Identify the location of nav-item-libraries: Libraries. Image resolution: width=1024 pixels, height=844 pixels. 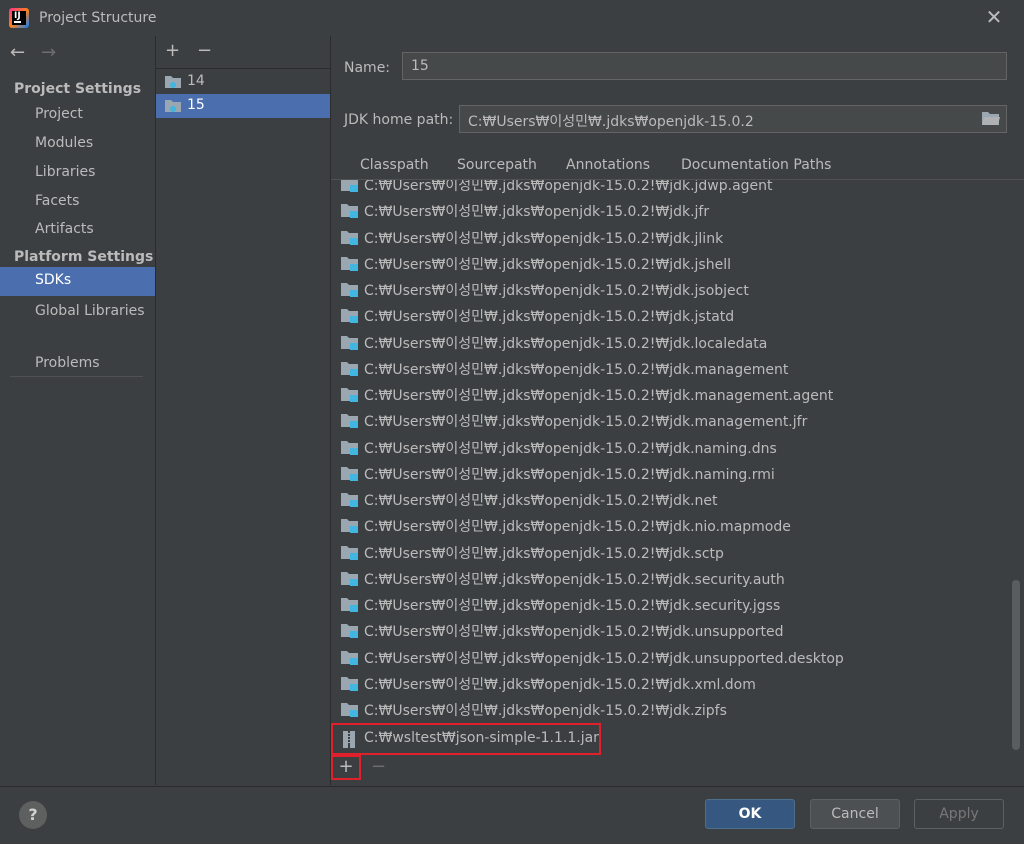
(77, 173).